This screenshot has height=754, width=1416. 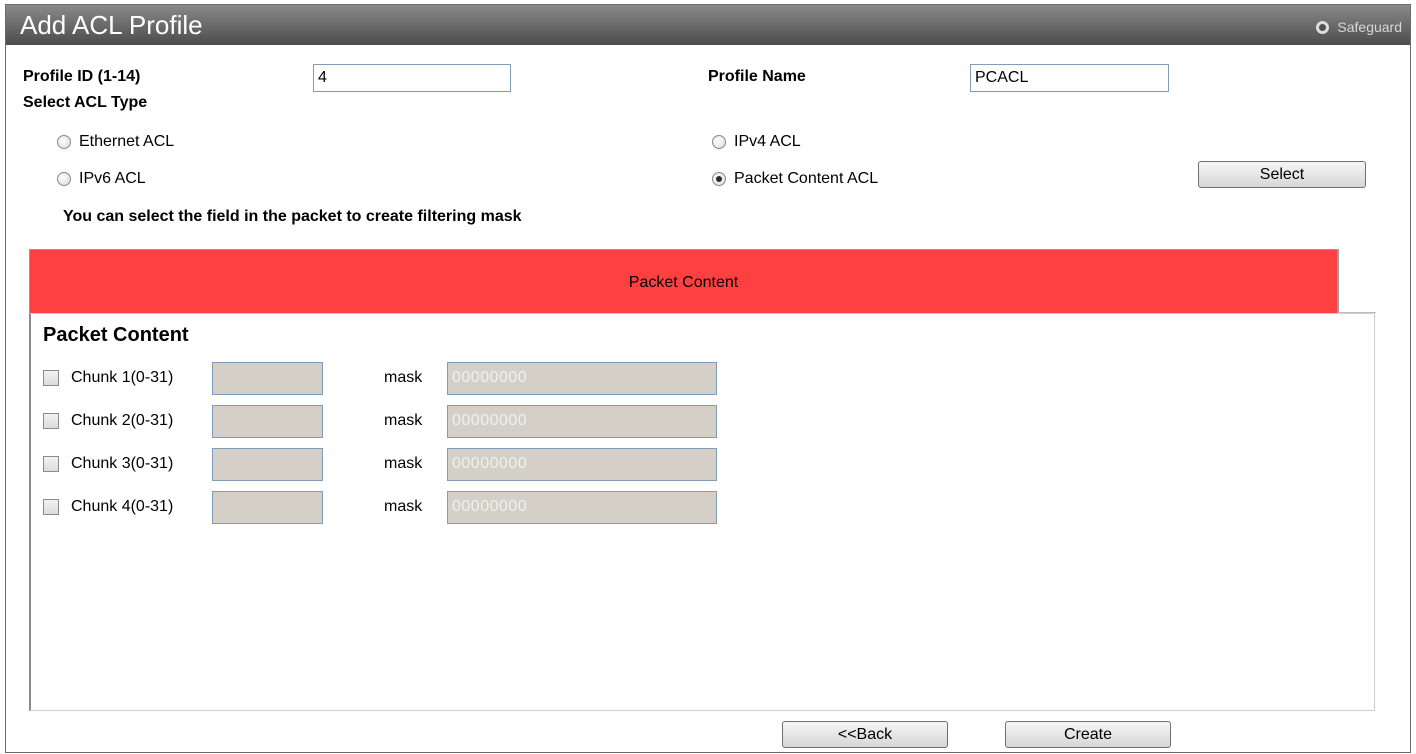 I want to click on safeguard-ring-icon, so click(x=1323, y=27).